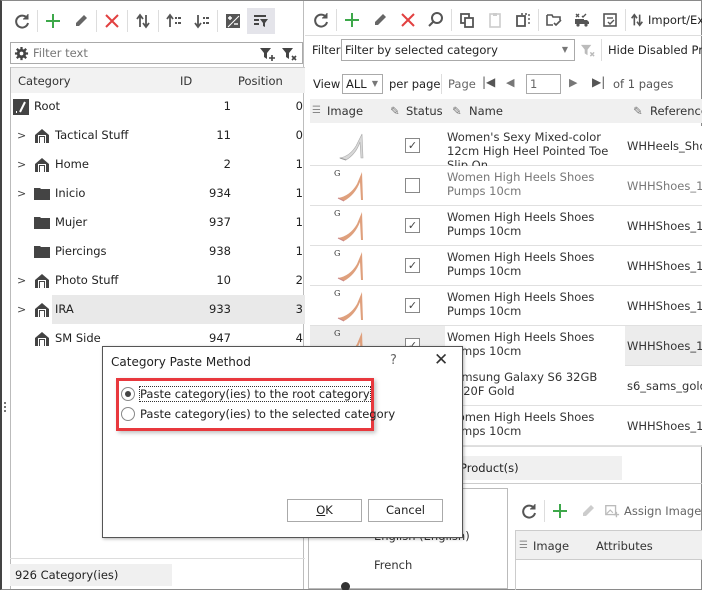 This screenshot has height=590, width=702. What do you see at coordinates (71, 222) in the screenshot?
I see `category-name: Mujer` at bounding box center [71, 222].